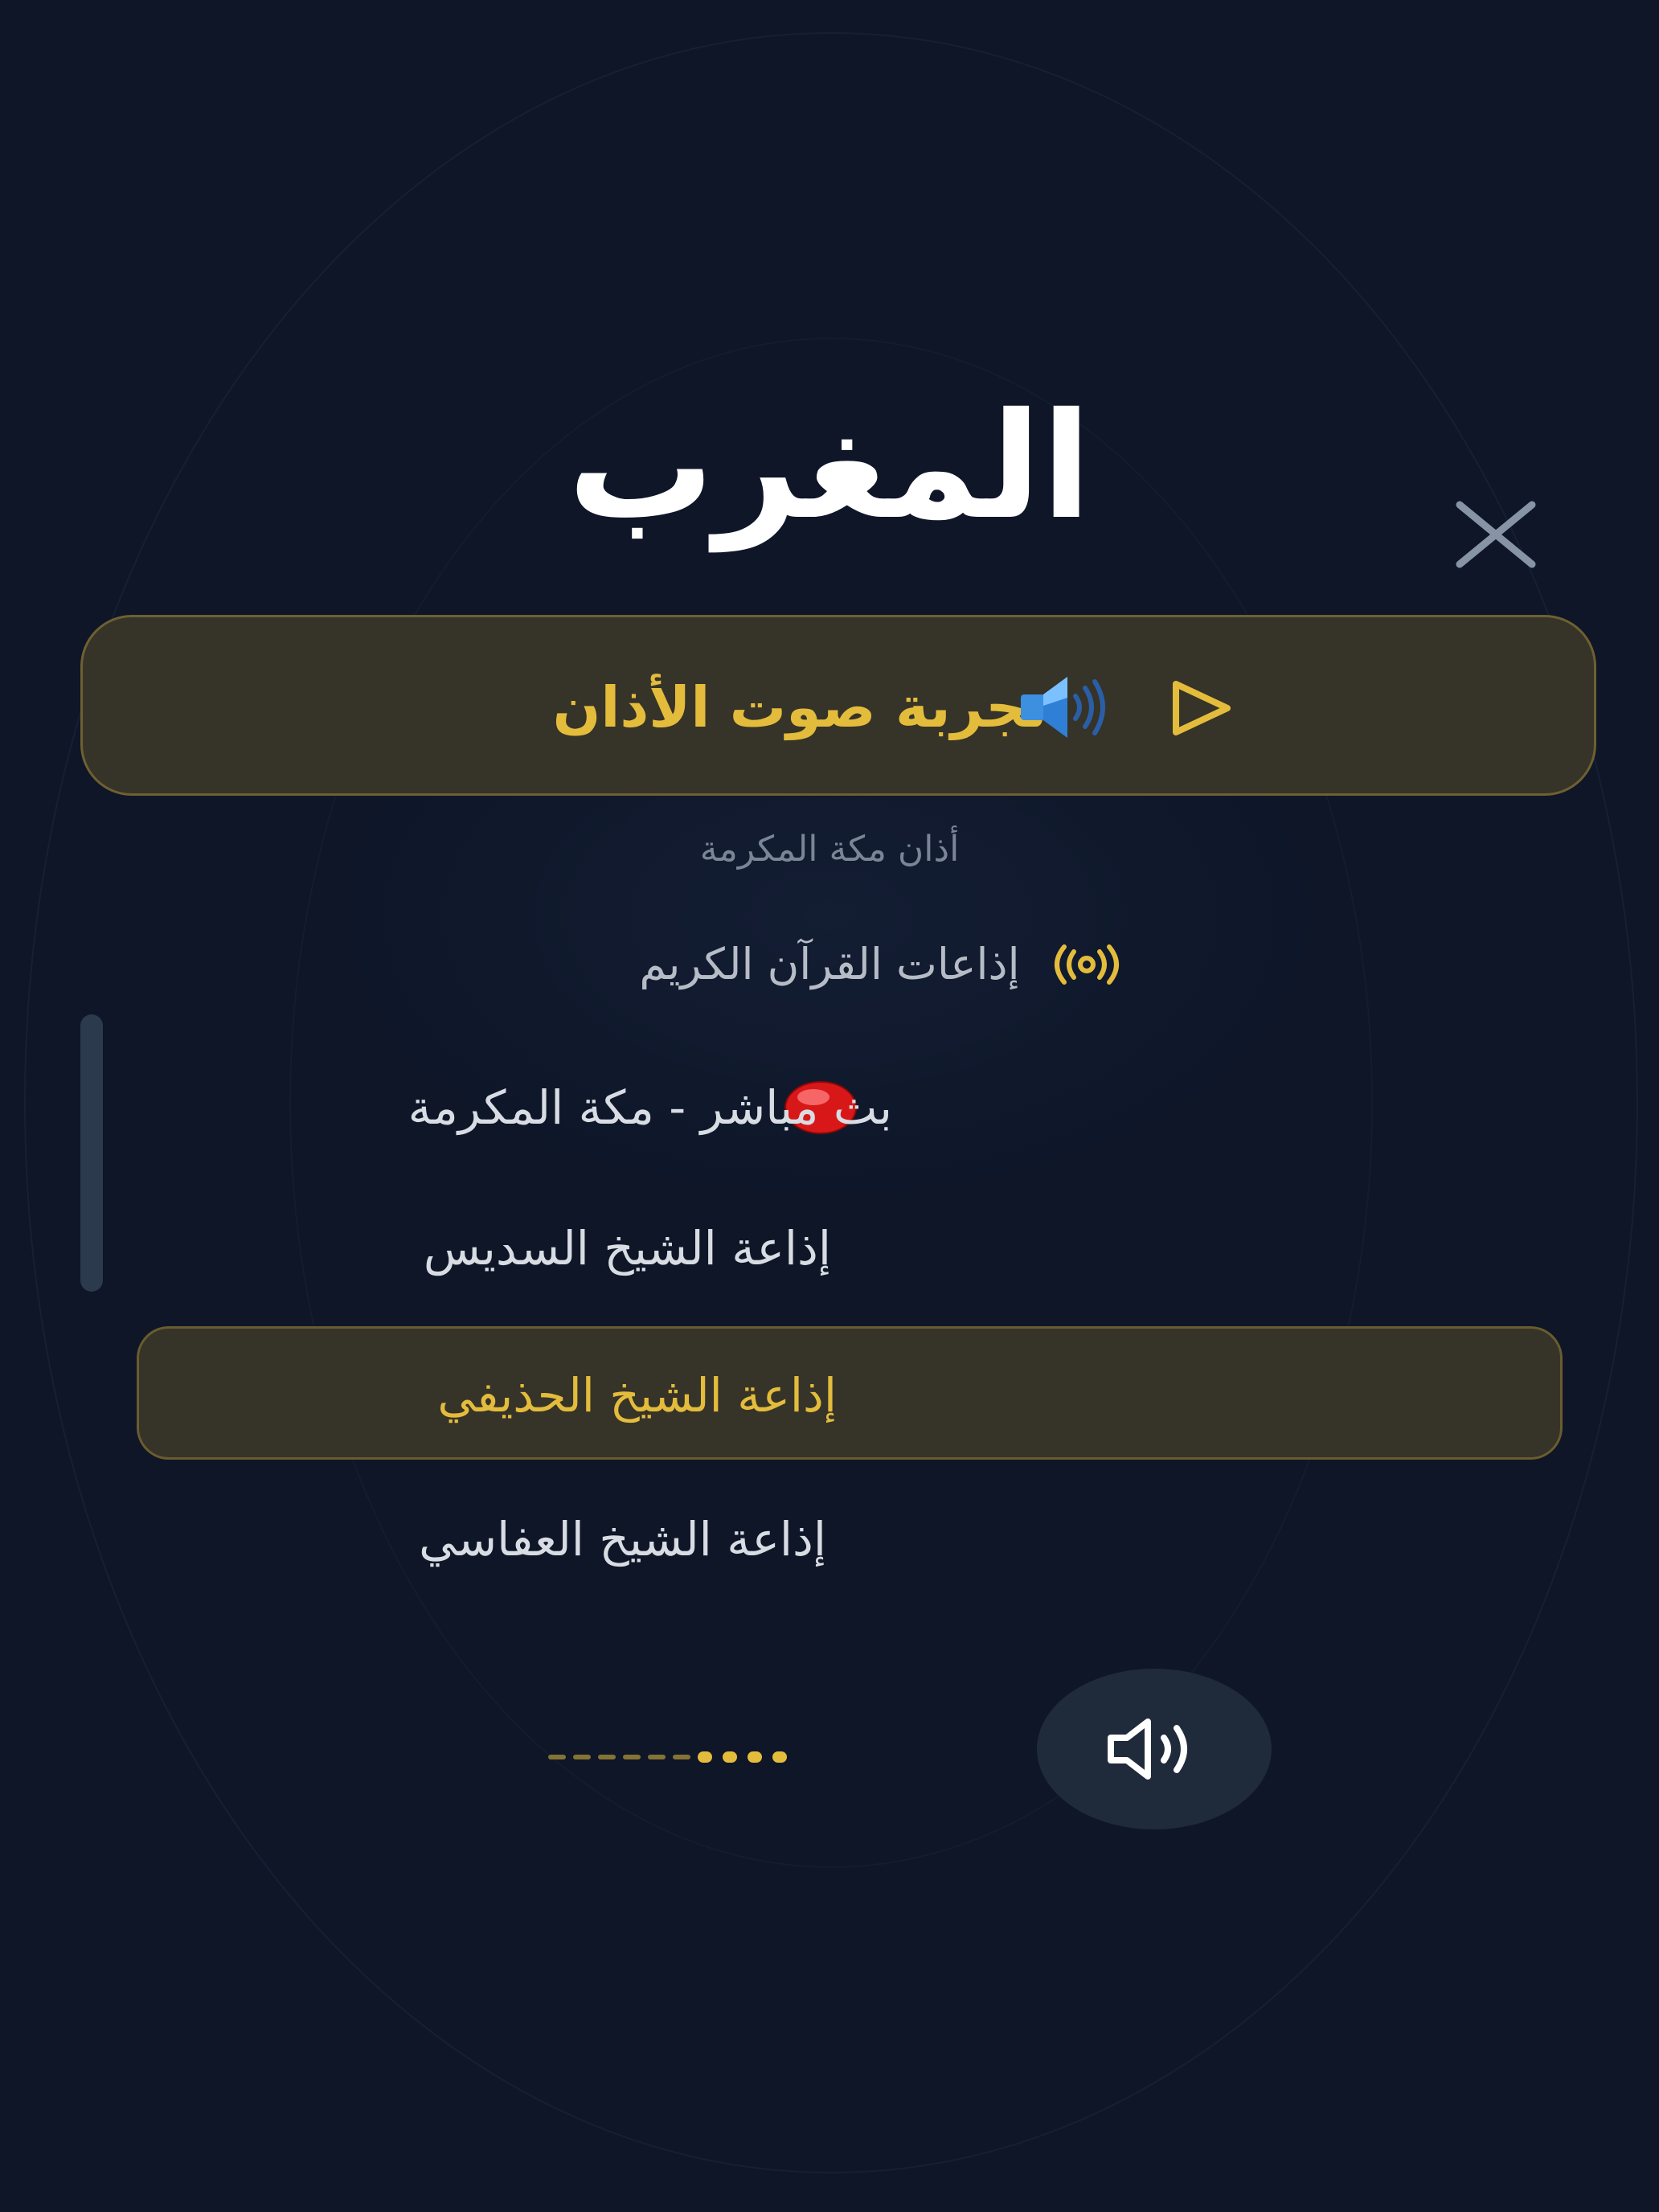  I want to click on radio-station-item-selected: إذاعة الشيخ الحذيفي, so click(850, 1393).